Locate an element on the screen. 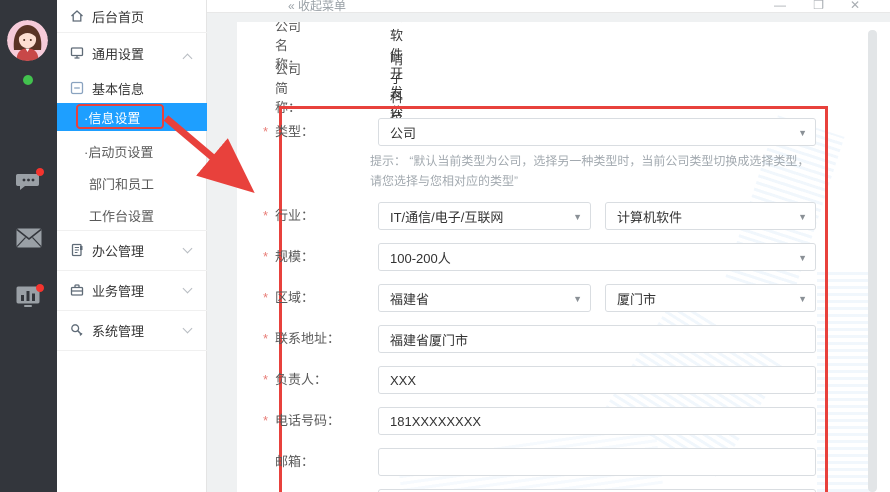 This screenshot has height=492, width=890. selected-value: 公司 is located at coordinates (403, 133).